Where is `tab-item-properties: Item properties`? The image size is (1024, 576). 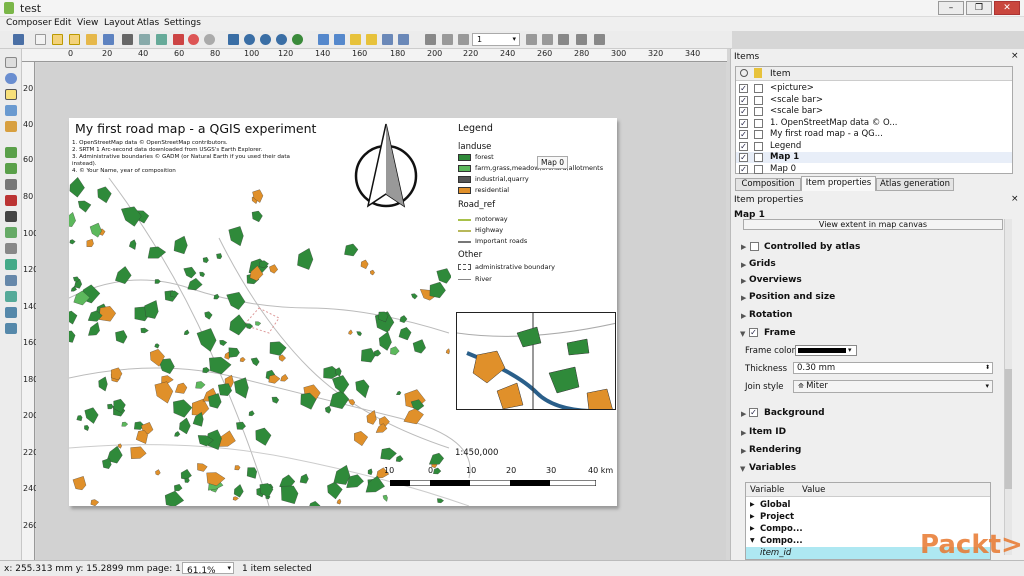 tab-item-properties: Item properties is located at coordinates (838, 183).